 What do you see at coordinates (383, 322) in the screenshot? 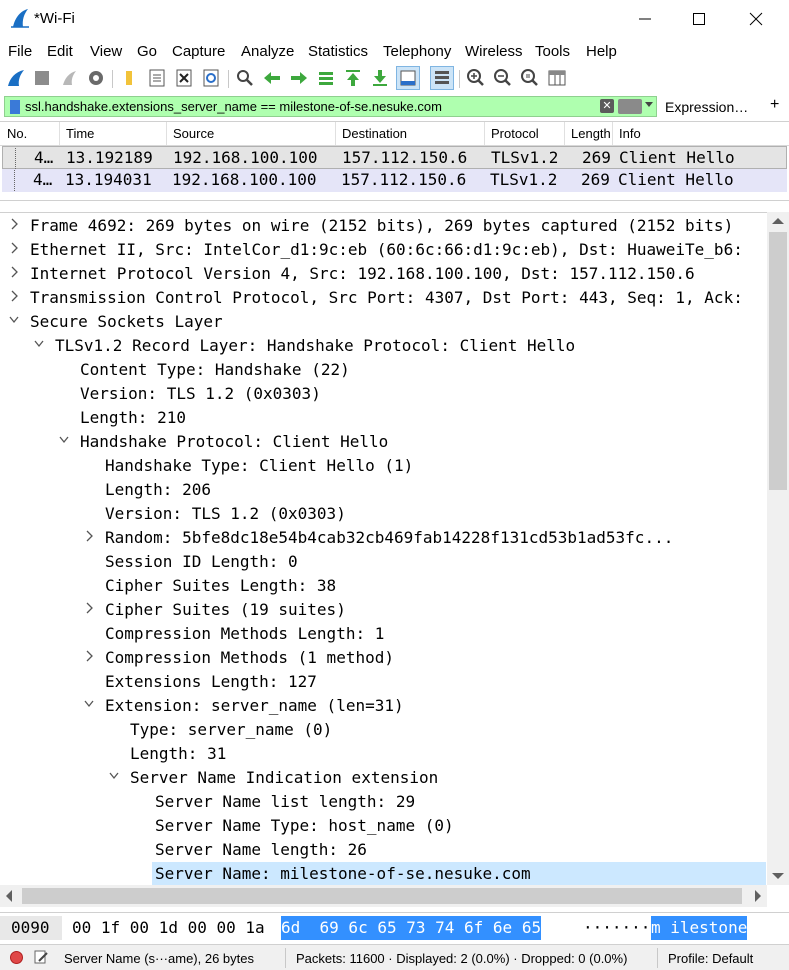
I see `detail-tree-item: Secure Sockets Layer` at bounding box center [383, 322].